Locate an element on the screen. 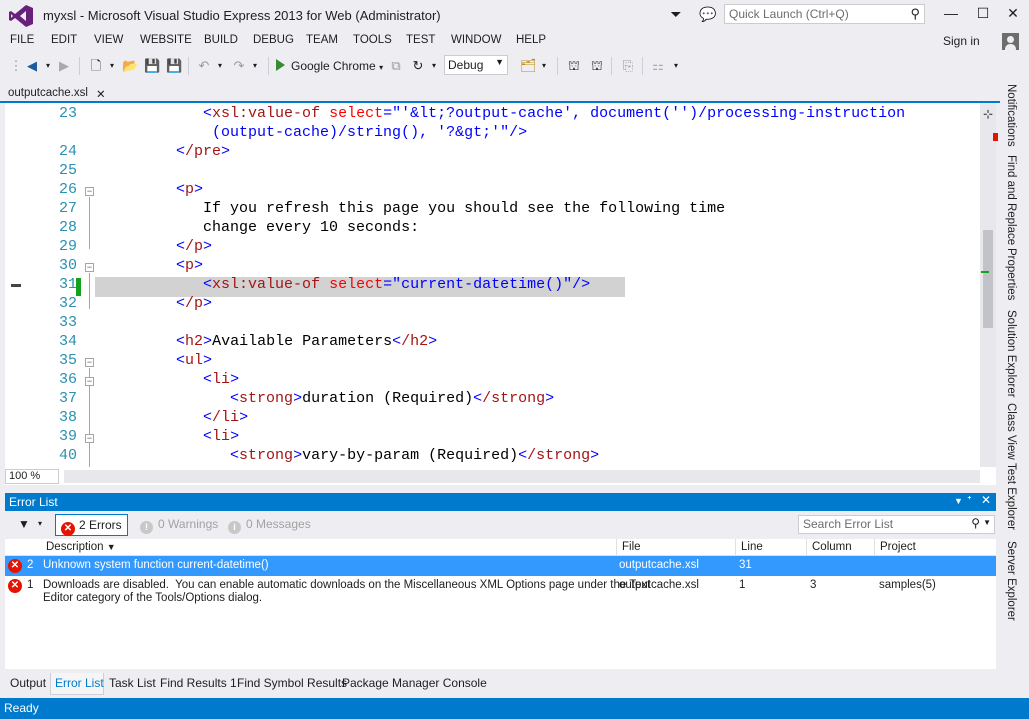 The height and width of the screenshot is (719, 1029). side-tab-properties: Properties is located at coordinates (1011, 274).